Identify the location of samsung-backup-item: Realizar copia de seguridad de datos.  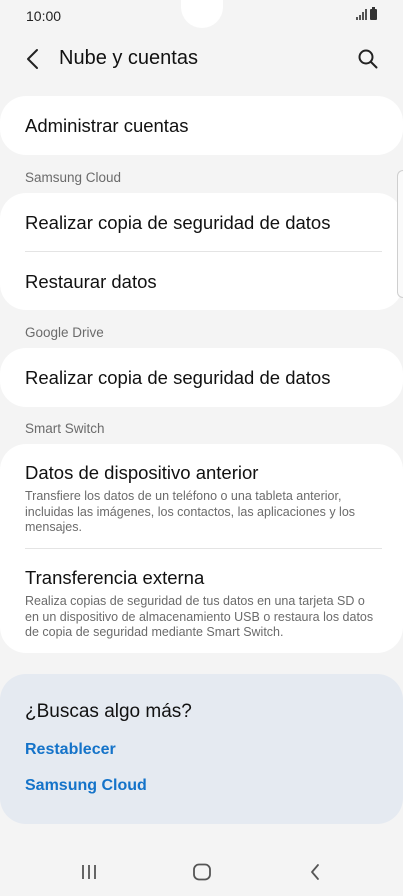
(201, 223).